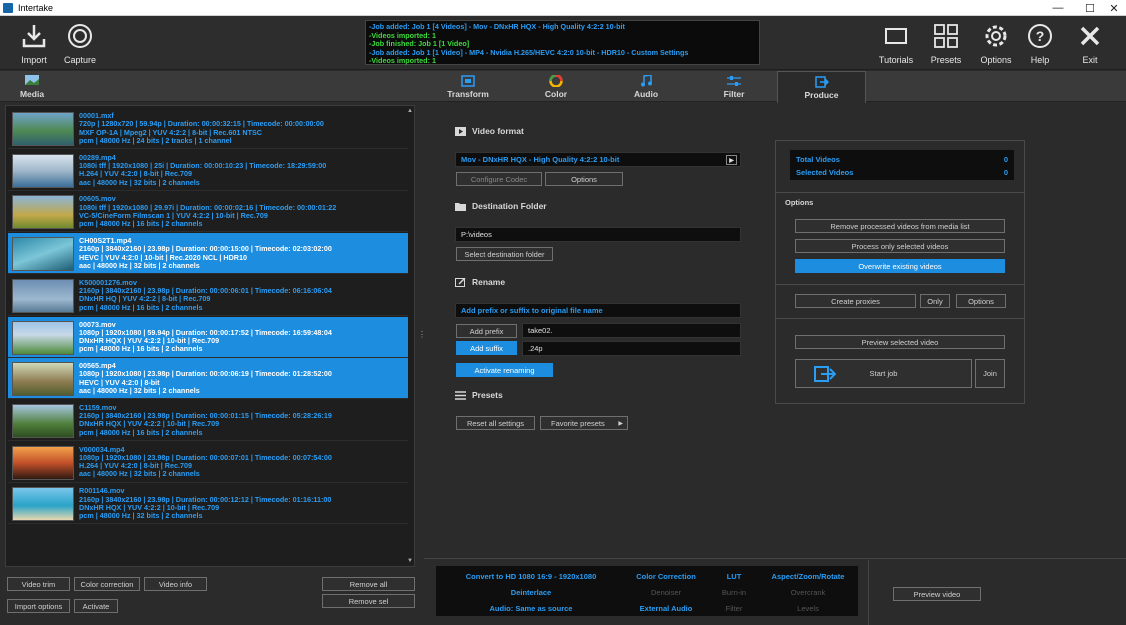 The width and height of the screenshot is (1126, 625). Describe the element at coordinates (896, 43) in the screenshot. I see `tutorials-button: Tutorials` at that location.